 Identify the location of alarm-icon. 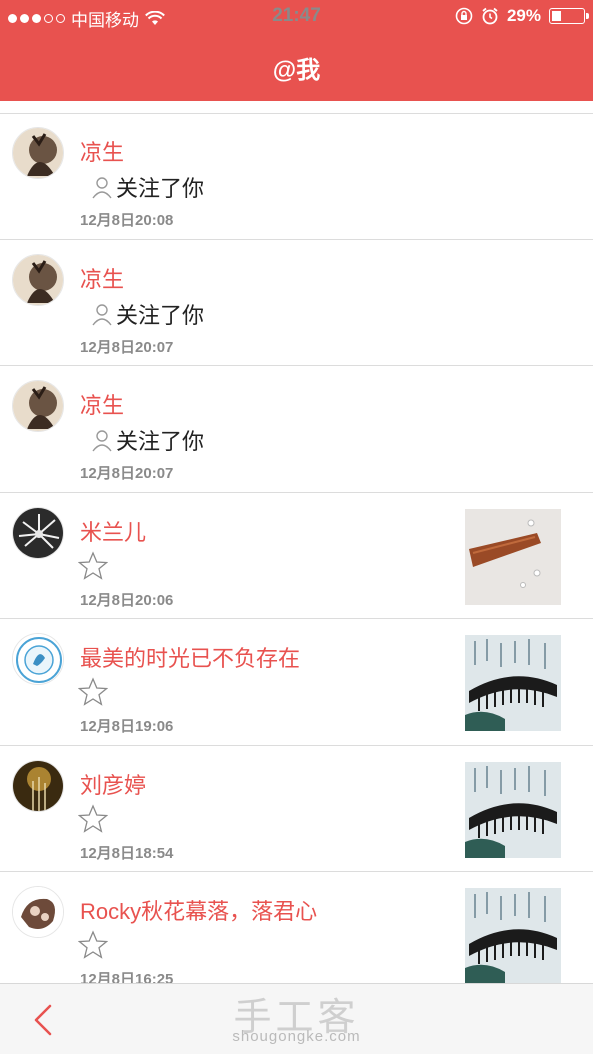
(490, 16).